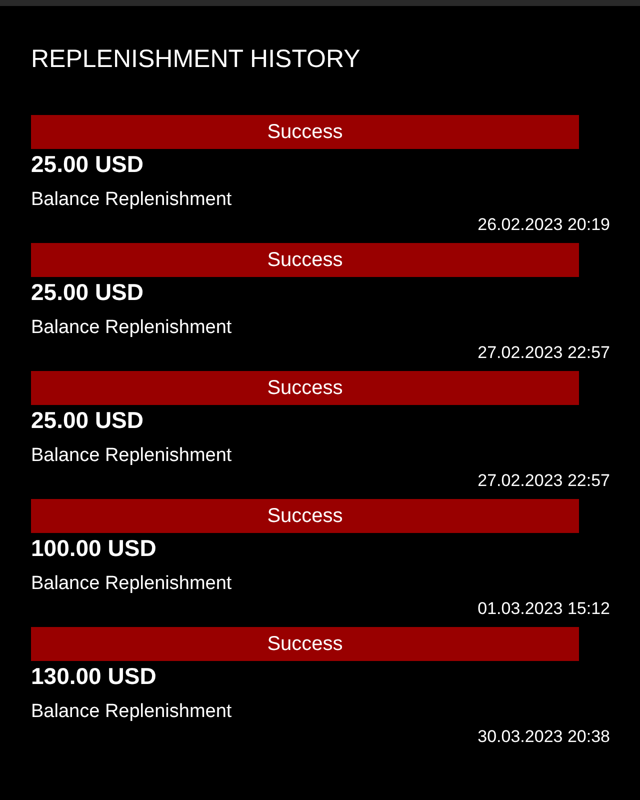 The height and width of the screenshot is (800, 640). I want to click on page-title: REPLENISHMENT HISTORY, so click(196, 59).